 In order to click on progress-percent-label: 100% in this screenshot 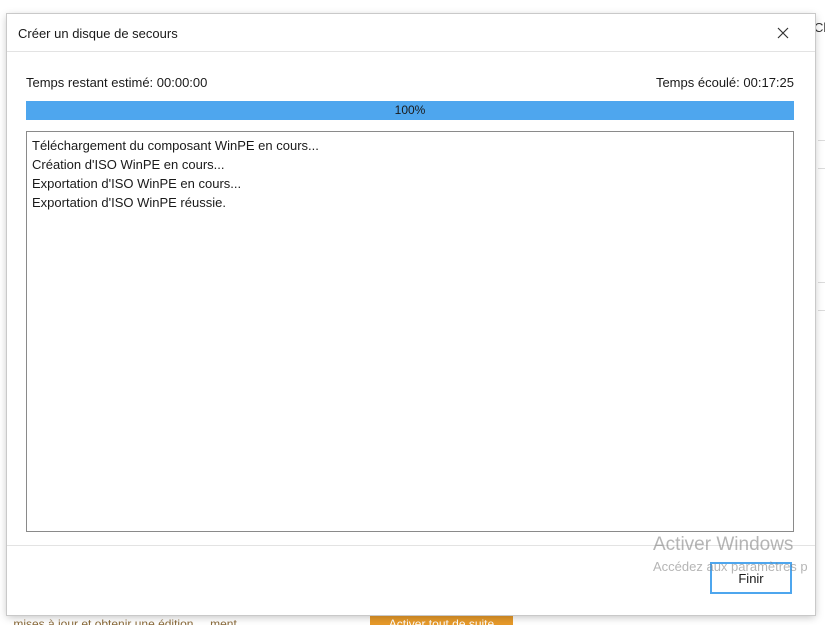, I will do `click(410, 110)`.